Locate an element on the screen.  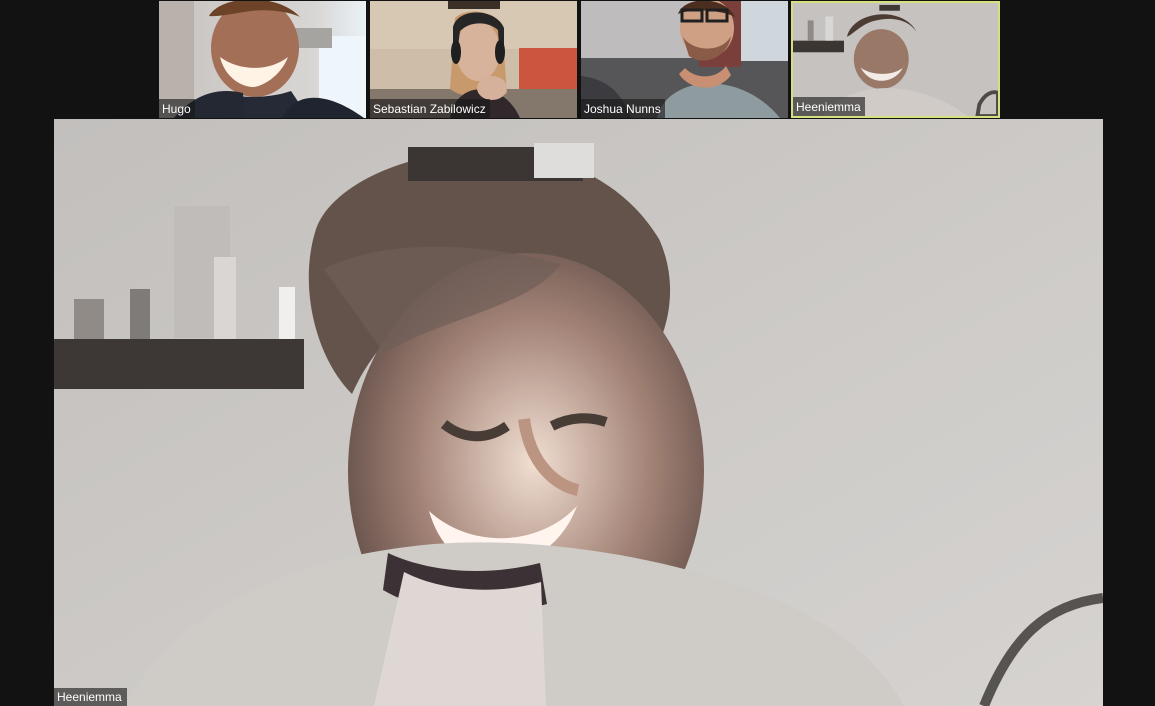
active-speaker-name-label: Heeniemma is located at coordinates (90, 697).